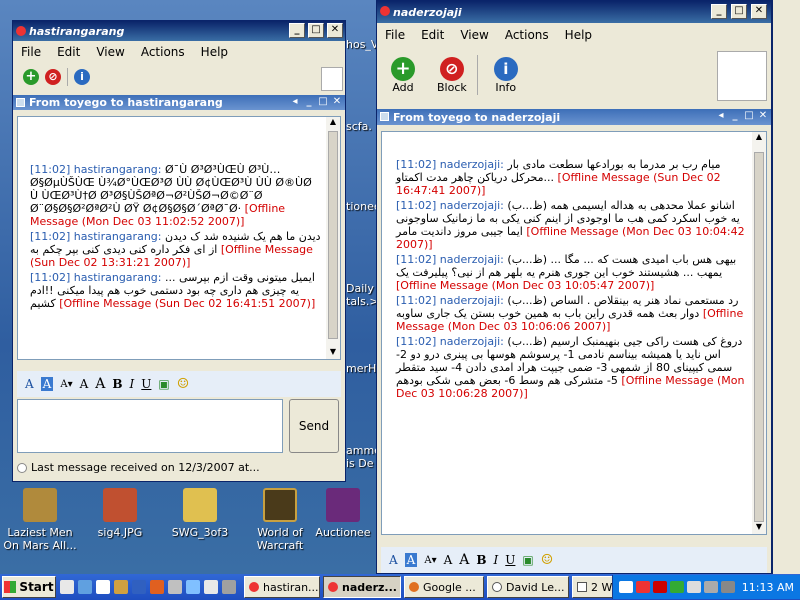 The width and height of the screenshot is (800, 600). Describe the element at coordinates (31, 77) in the screenshot. I see `add-icon: +` at that location.